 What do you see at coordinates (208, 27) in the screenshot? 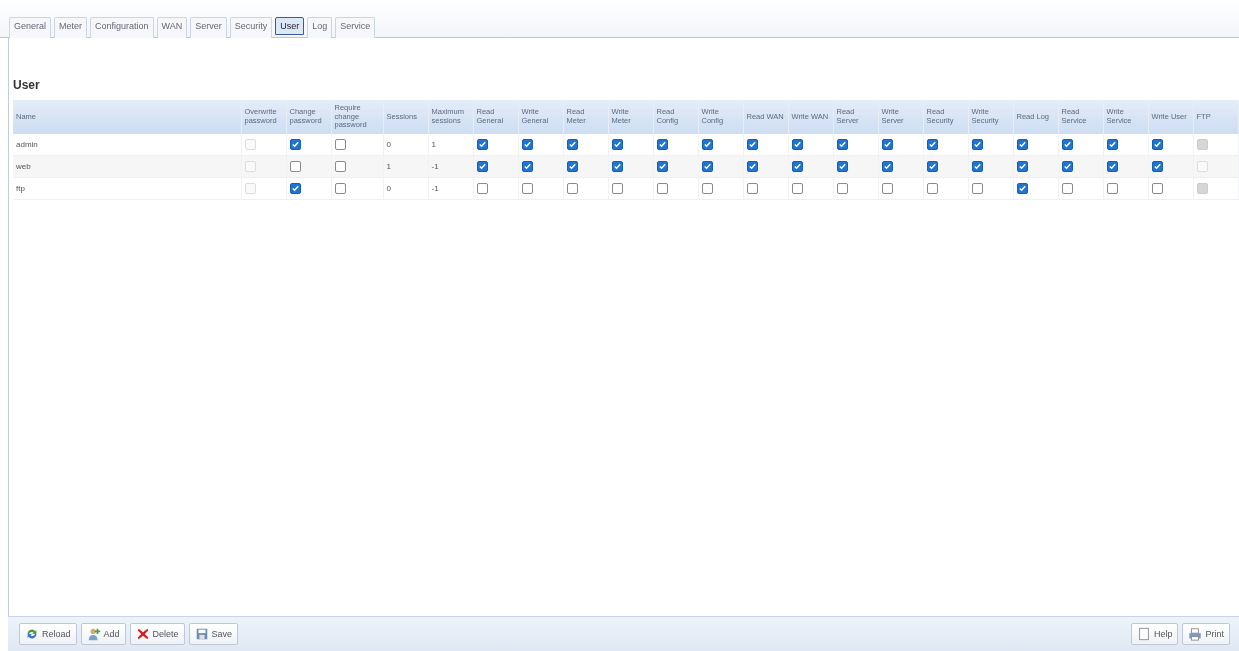
I see `tab: Server` at bounding box center [208, 27].